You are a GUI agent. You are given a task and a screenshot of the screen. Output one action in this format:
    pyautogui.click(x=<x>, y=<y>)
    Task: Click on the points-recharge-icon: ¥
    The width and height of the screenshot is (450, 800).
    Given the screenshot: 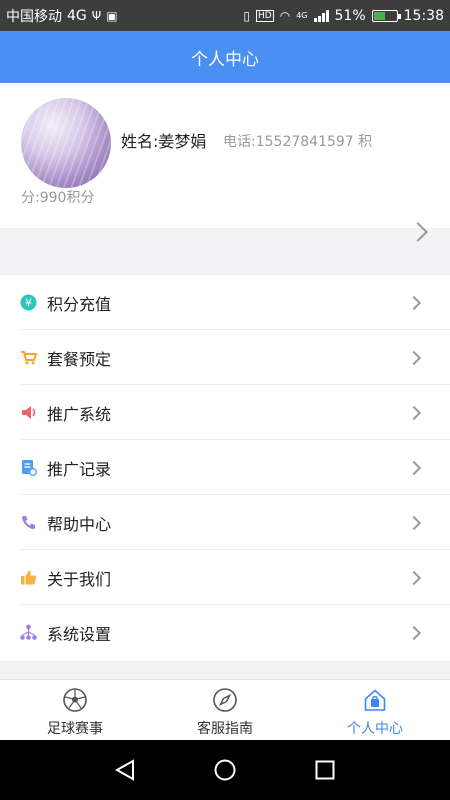 What is the action you would take?
    pyautogui.click(x=28, y=302)
    